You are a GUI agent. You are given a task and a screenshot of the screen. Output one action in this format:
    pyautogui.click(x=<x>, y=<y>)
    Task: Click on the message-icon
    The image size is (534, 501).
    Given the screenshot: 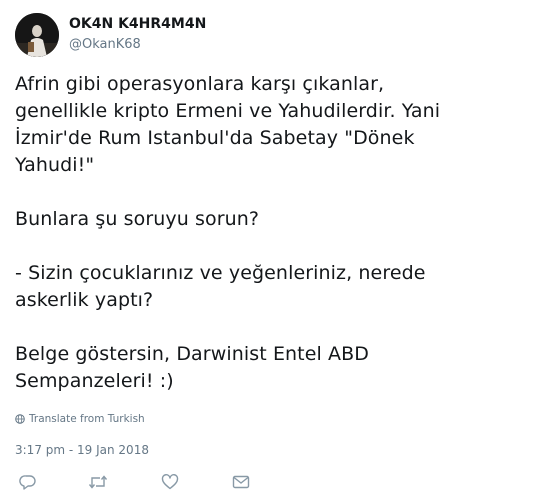 What is the action you would take?
    pyautogui.click(x=241, y=482)
    